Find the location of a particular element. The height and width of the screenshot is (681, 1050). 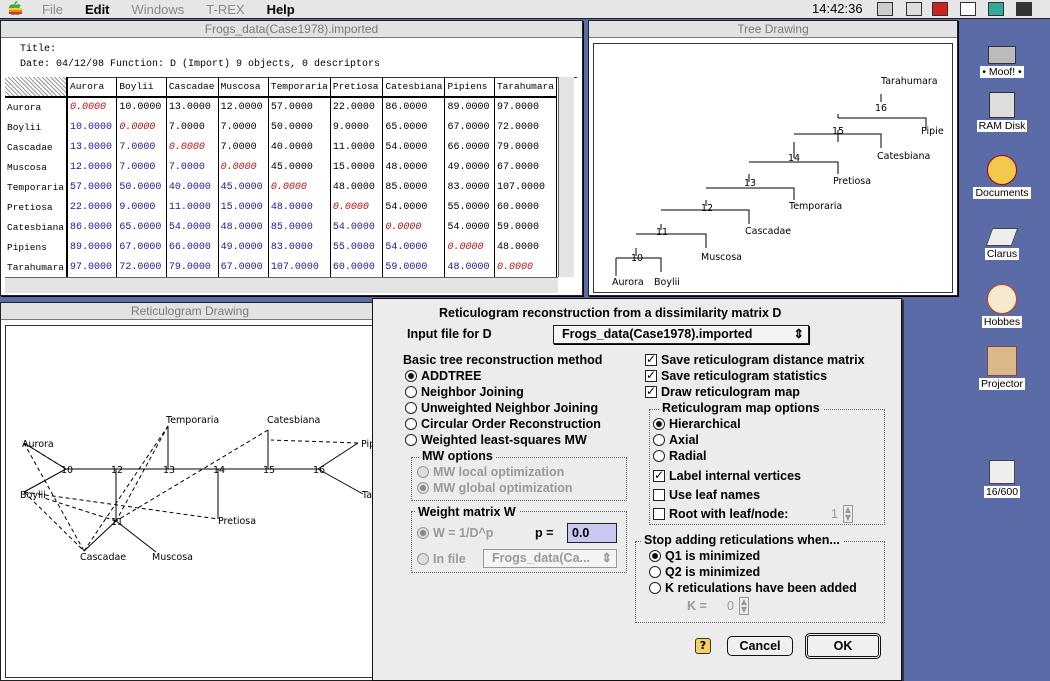

matrix-cell: 22.0000 is located at coordinates (357, 107).